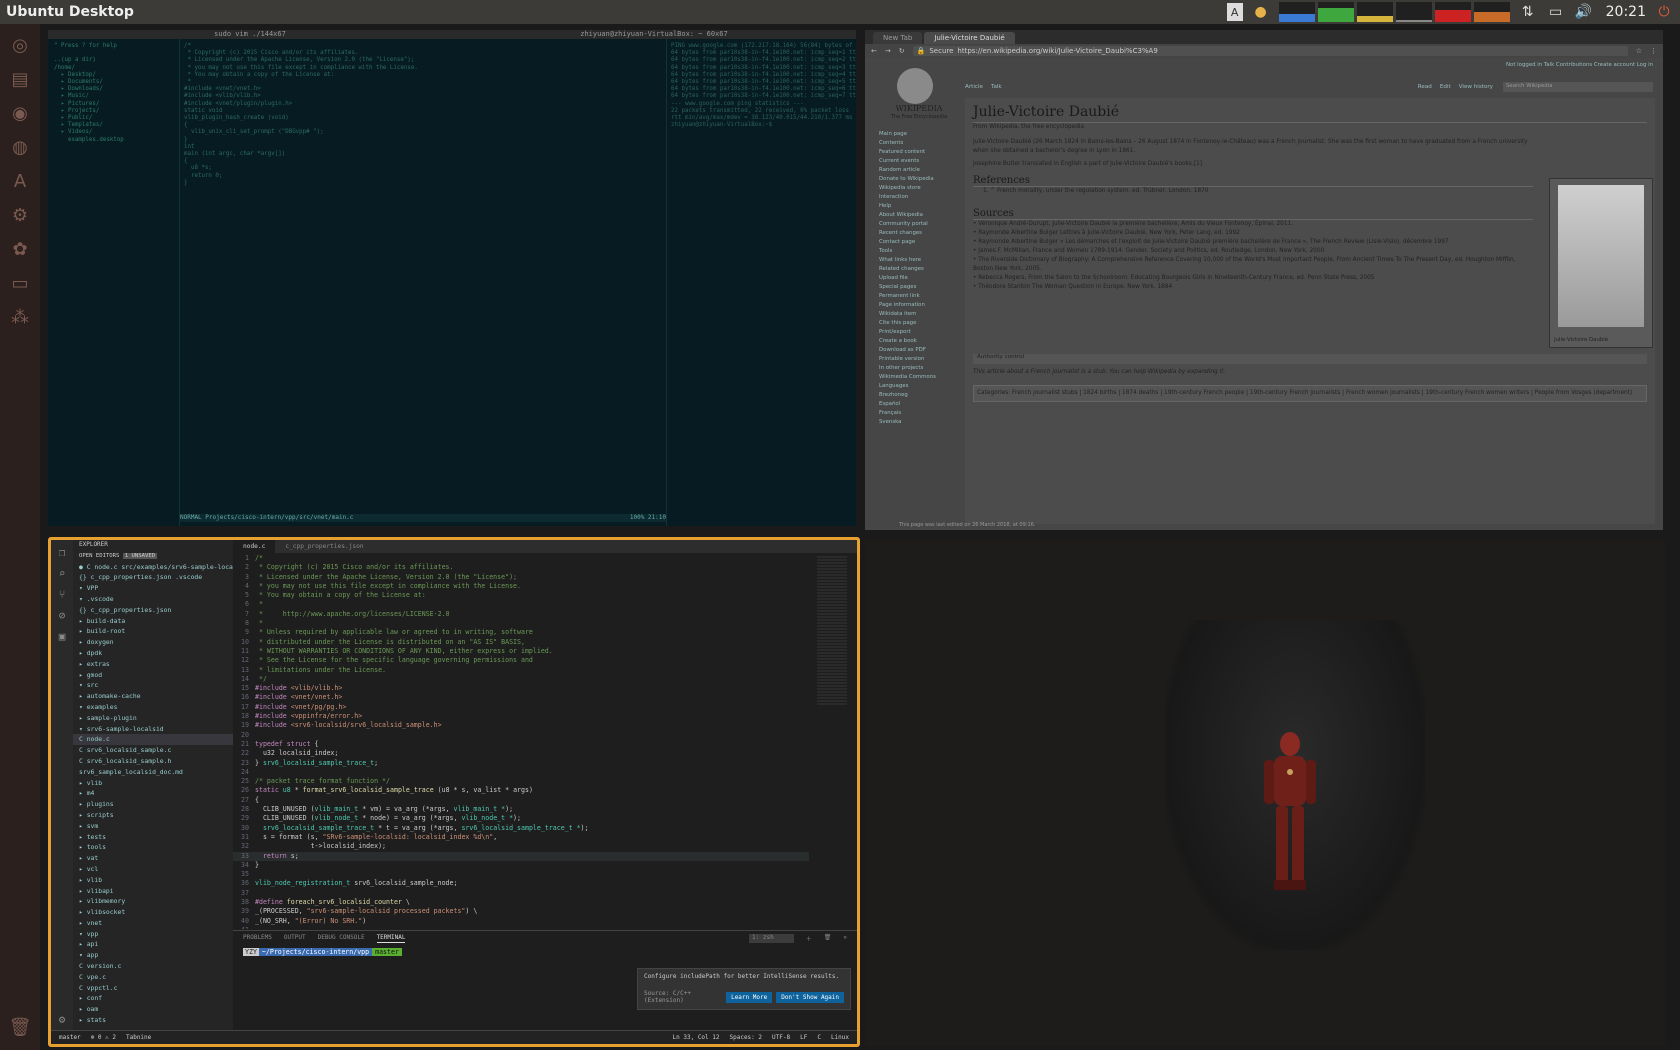  What do you see at coordinates (20, 45) in the screenshot?
I see `ubuntu-logo-icon: ◎` at bounding box center [20, 45].